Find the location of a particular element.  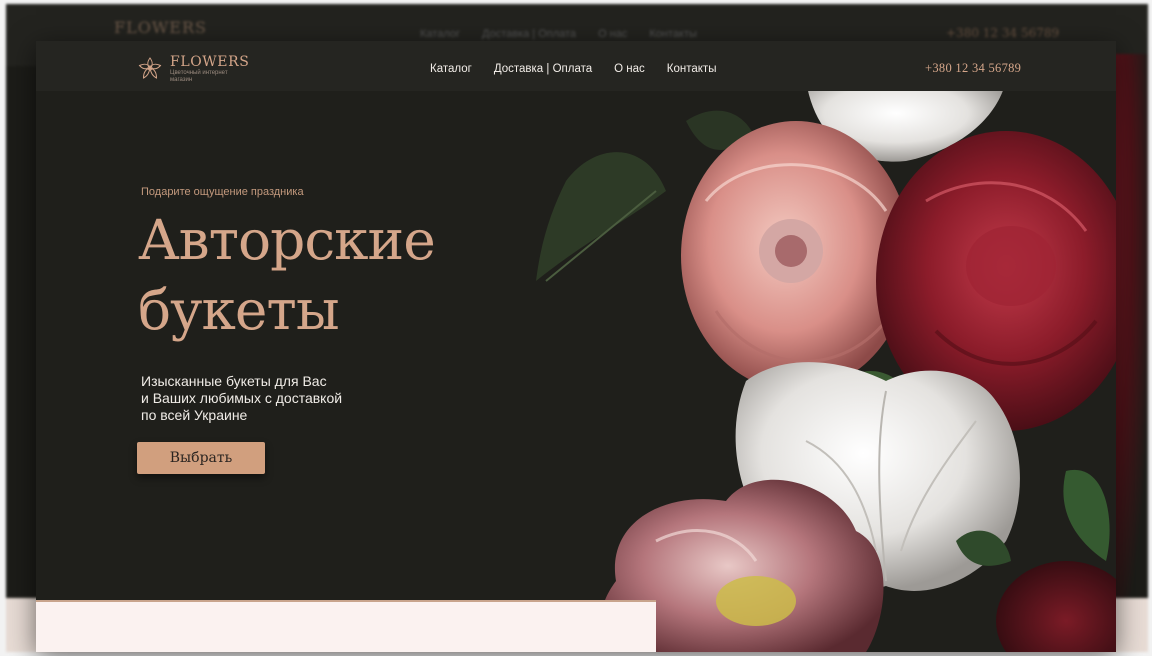

nav-item-catalog: Каталог is located at coordinates (451, 69).